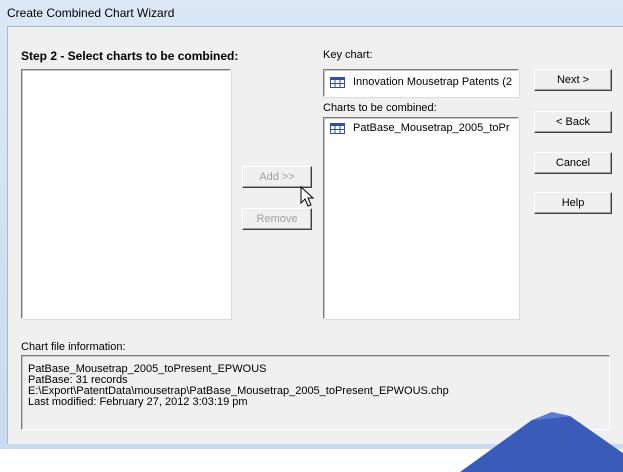 This screenshot has width=623, height=472. I want to click on remove-button: Remove, so click(277, 219).